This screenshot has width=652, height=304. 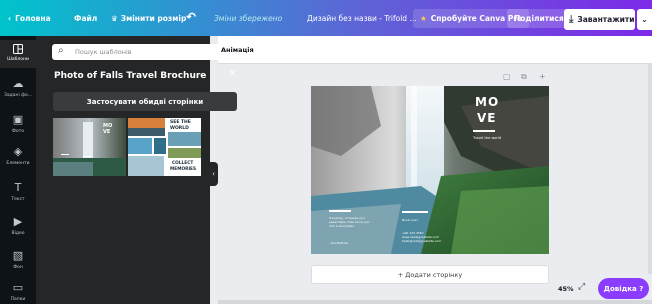 What do you see at coordinates (248, 18) in the screenshot?
I see `saved-status: Зміни збережено` at bounding box center [248, 18].